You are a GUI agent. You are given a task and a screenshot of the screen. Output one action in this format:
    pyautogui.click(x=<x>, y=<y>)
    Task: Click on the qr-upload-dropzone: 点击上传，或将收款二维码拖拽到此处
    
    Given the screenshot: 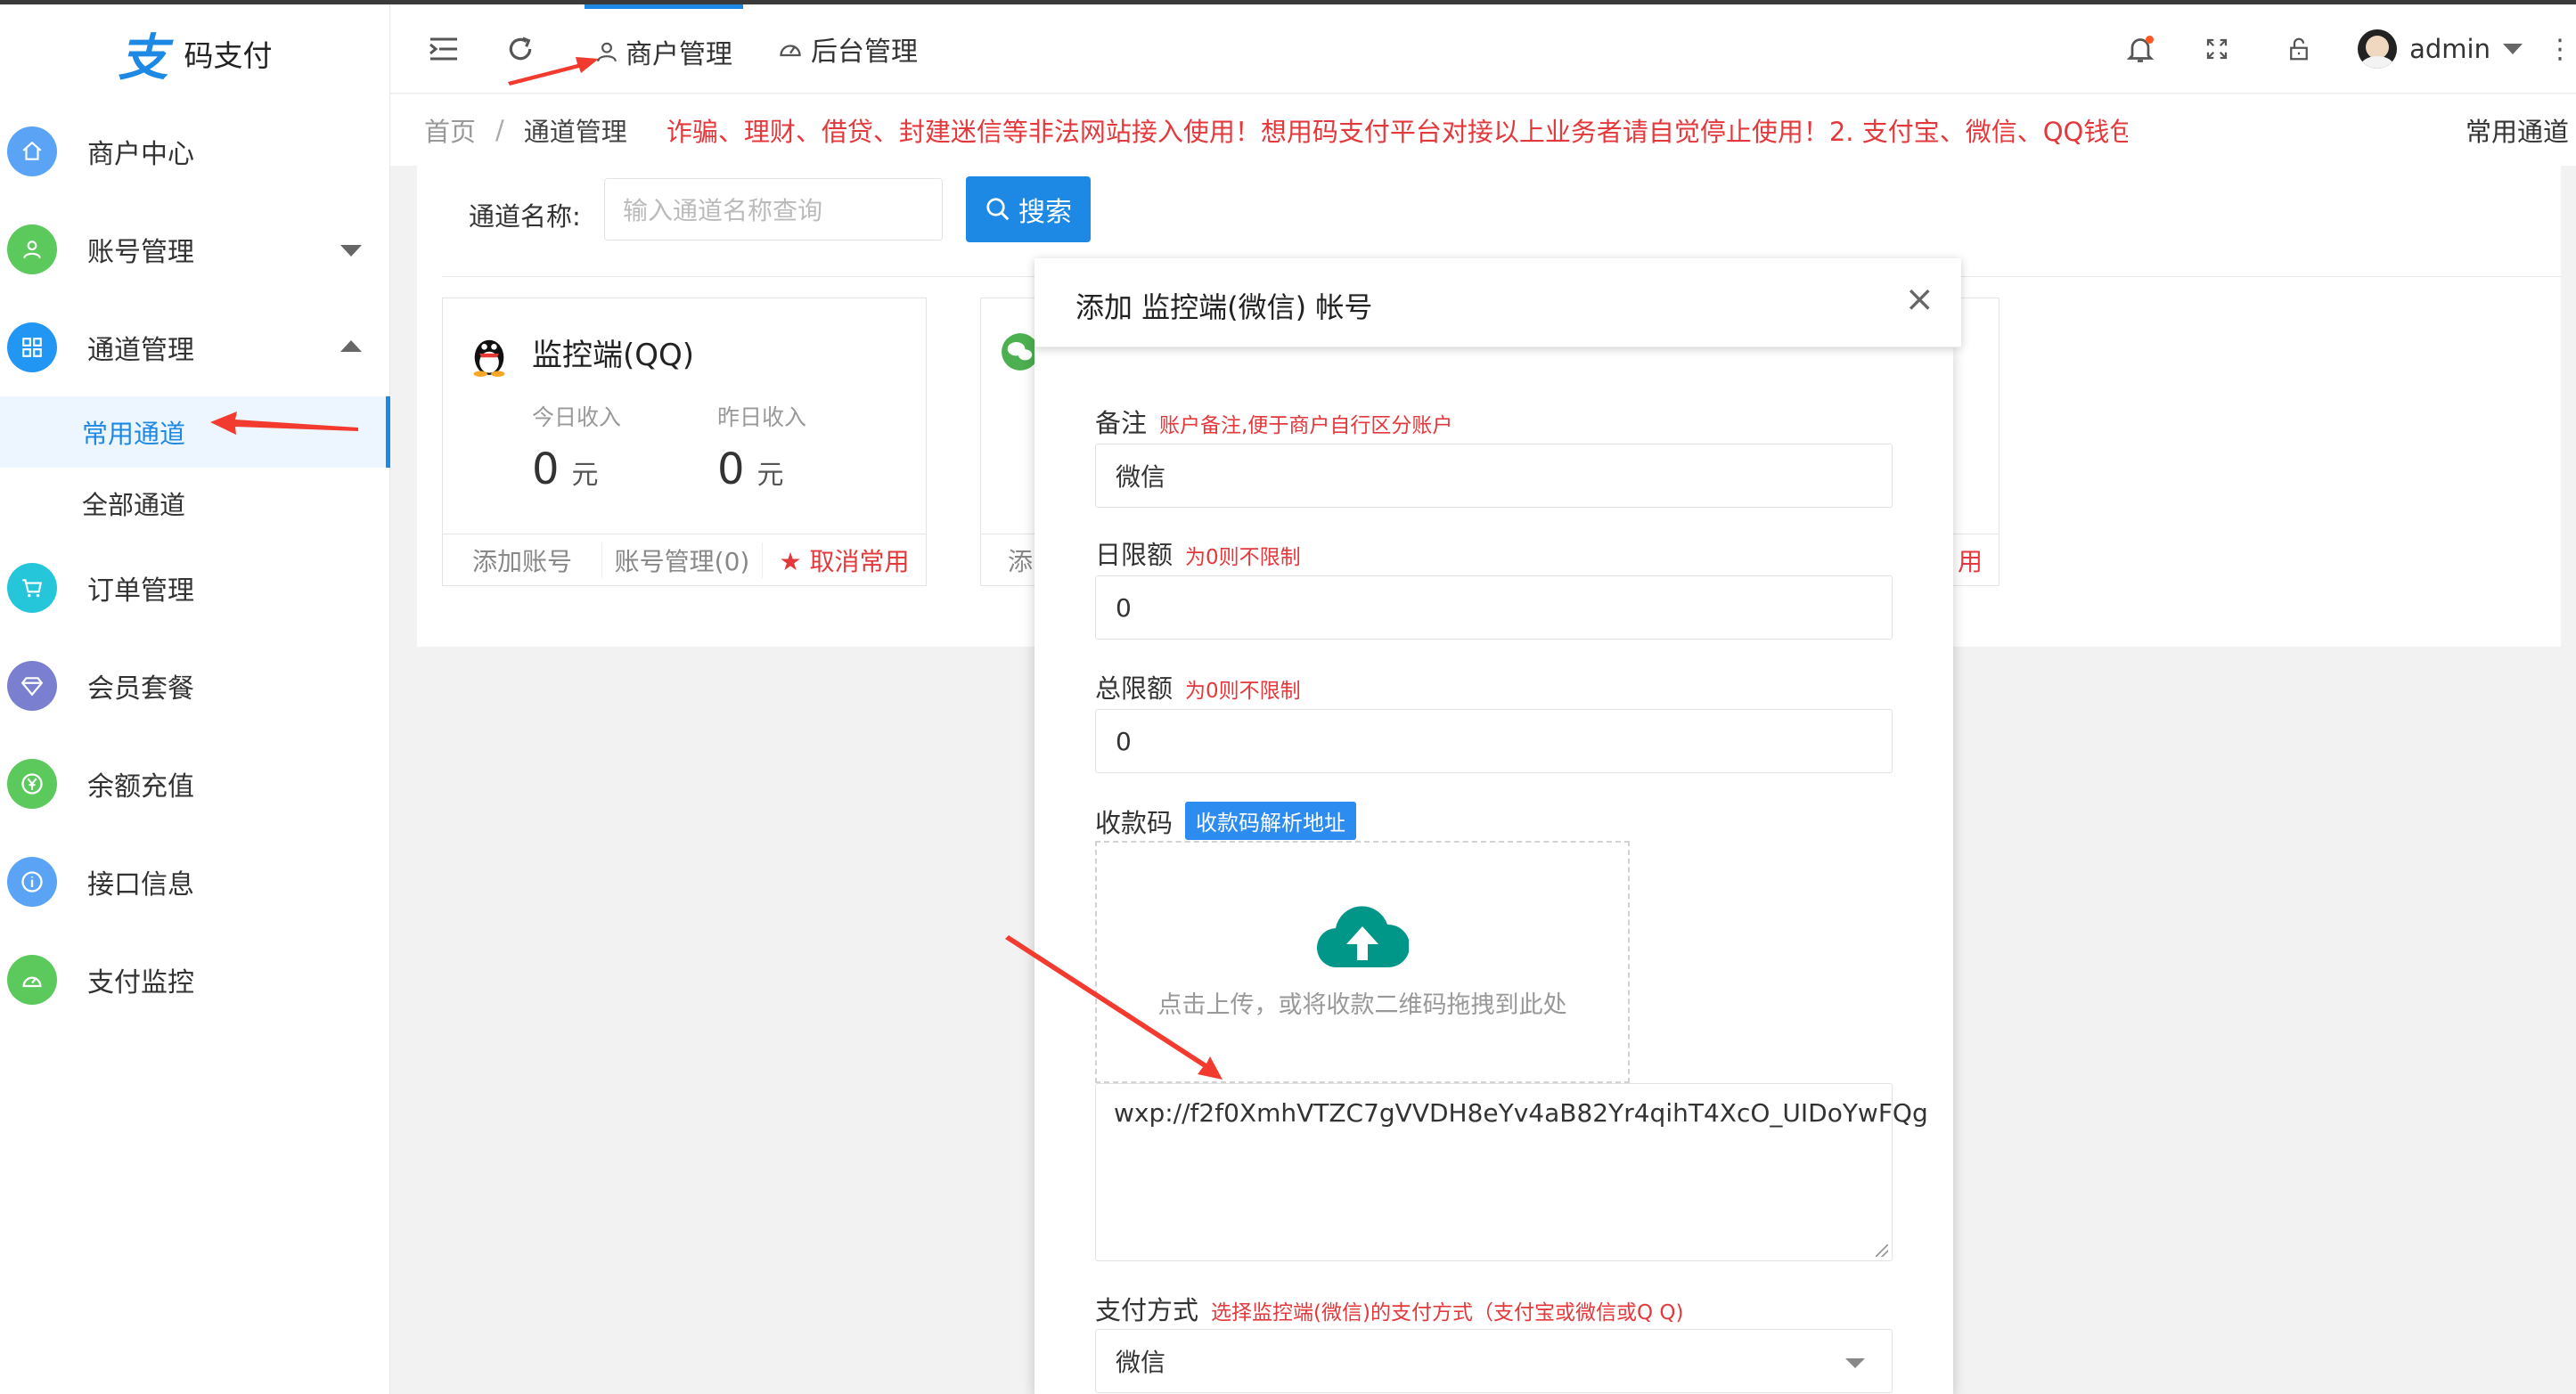 What is the action you would take?
    pyautogui.click(x=1362, y=962)
    